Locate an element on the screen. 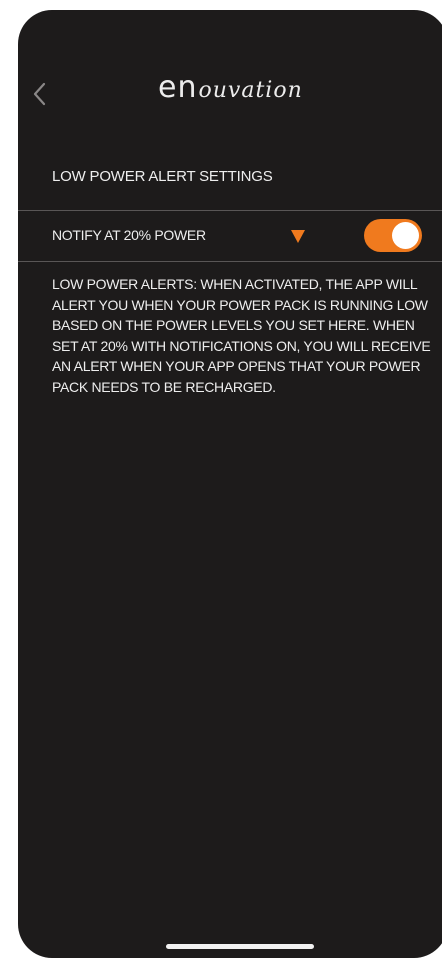 This screenshot has width=442, height=958. triangle-down-icon is located at coordinates (298, 236).